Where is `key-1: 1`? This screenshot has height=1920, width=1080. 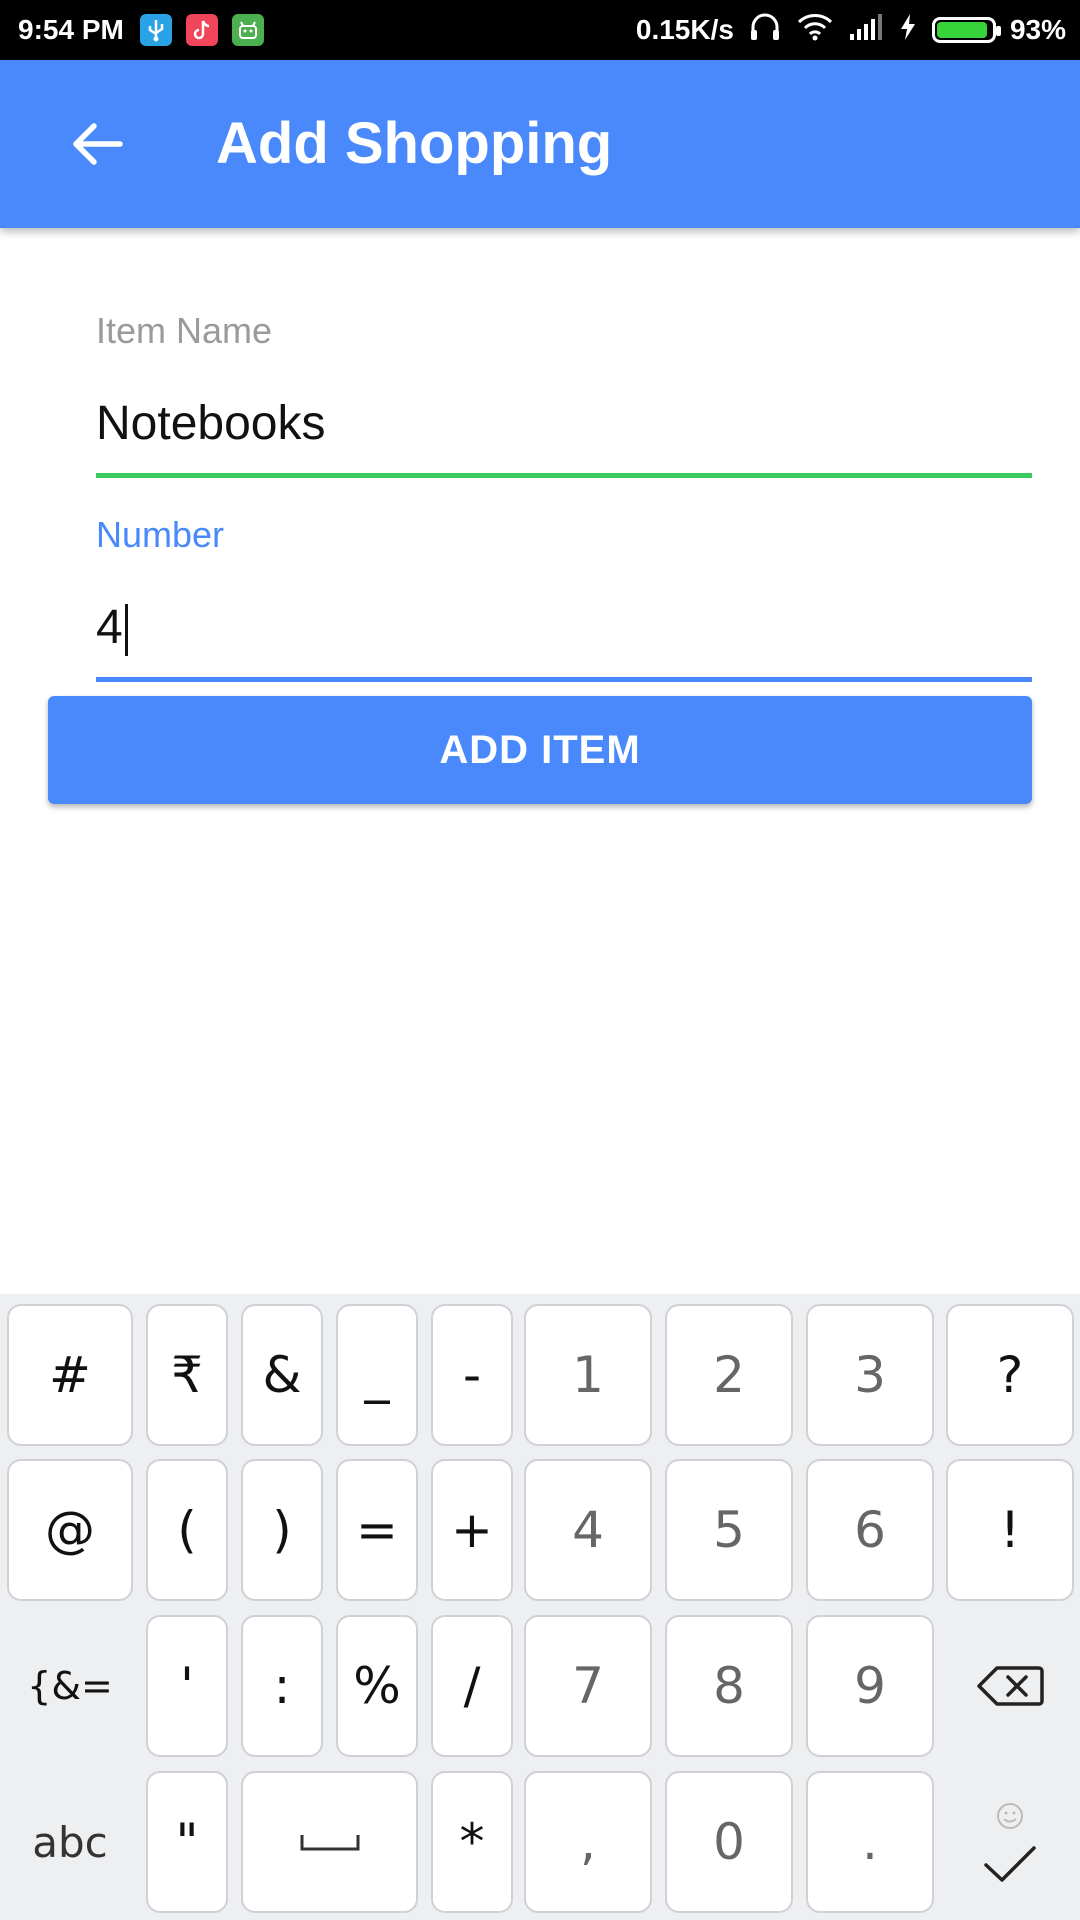
key-1: 1 is located at coordinates (588, 1375).